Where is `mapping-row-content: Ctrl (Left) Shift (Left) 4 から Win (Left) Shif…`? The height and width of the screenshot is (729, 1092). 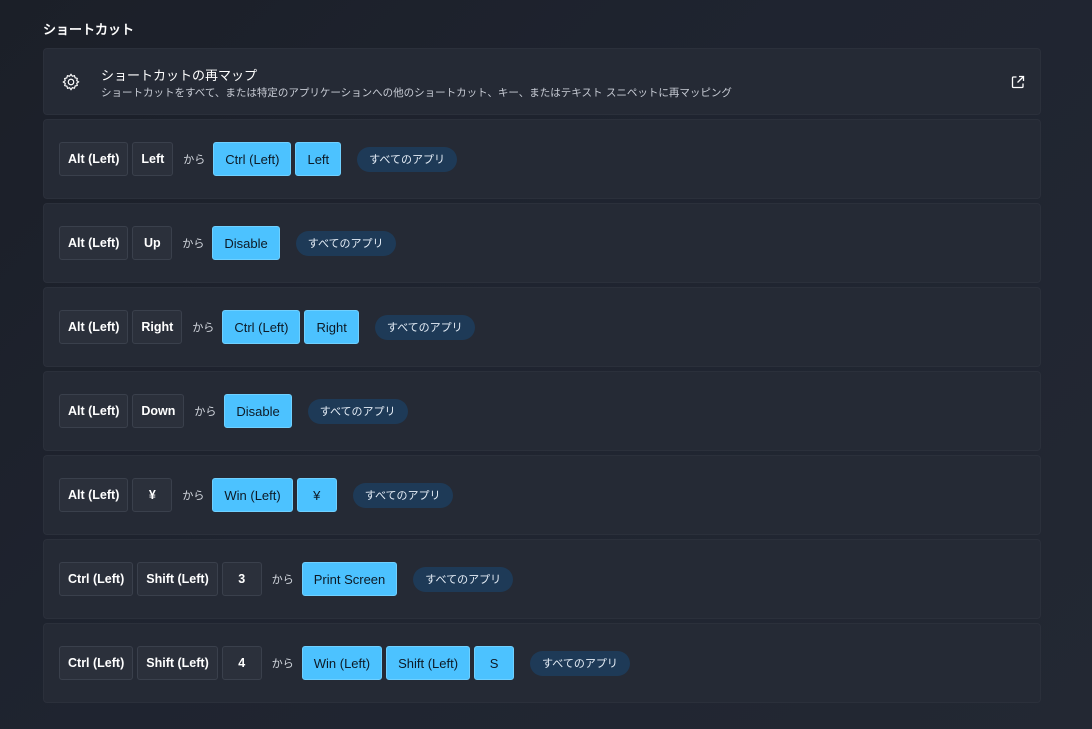 mapping-row-content: Ctrl (Left) Shift (Left) 4 から Win (Left) Shif… is located at coordinates (344, 663).